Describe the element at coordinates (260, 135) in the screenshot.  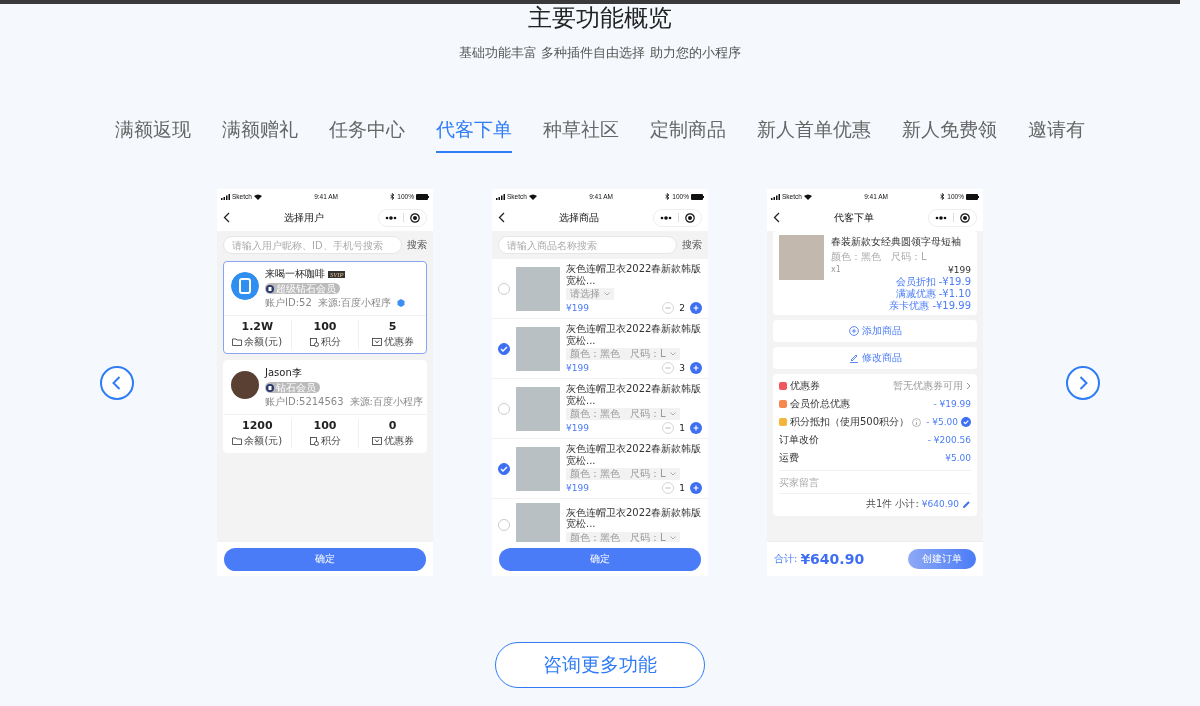
I see `feature-tab: 满额赠礼` at that location.